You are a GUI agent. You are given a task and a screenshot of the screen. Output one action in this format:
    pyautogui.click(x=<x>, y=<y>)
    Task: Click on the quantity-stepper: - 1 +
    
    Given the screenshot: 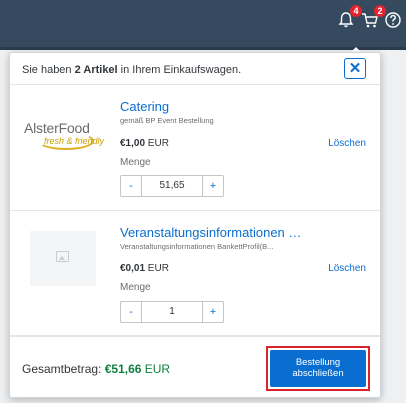 What is the action you would take?
    pyautogui.click(x=172, y=312)
    